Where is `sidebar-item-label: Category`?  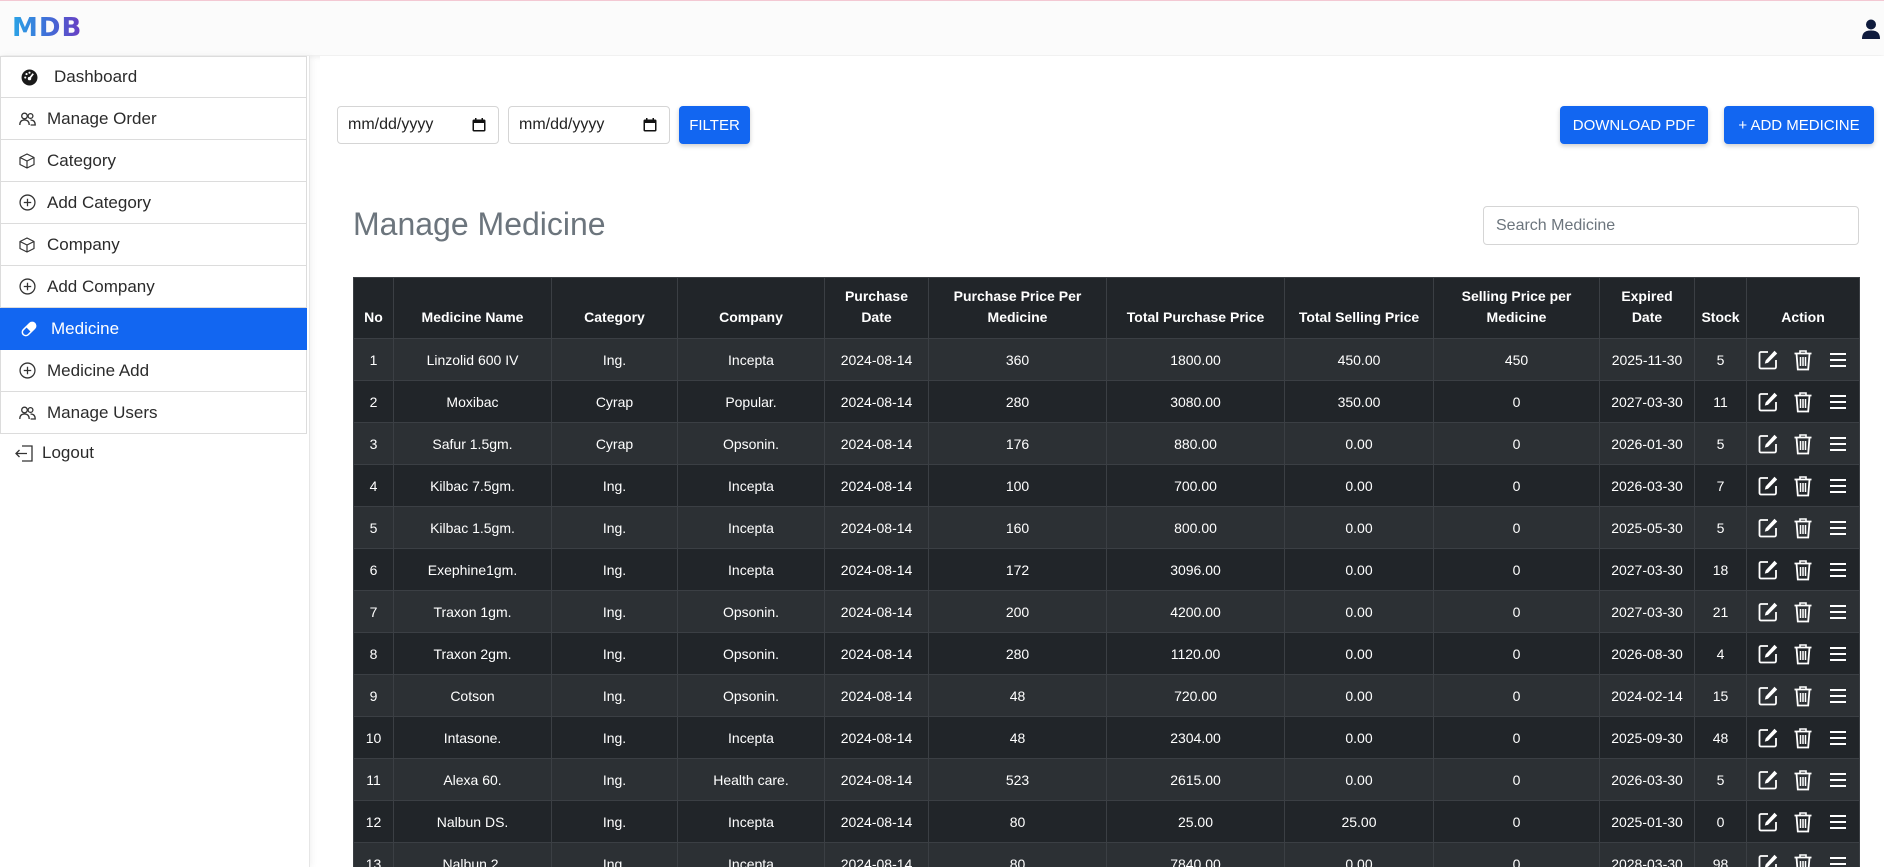 sidebar-item-label: Category is located at coordinates (81, 160).